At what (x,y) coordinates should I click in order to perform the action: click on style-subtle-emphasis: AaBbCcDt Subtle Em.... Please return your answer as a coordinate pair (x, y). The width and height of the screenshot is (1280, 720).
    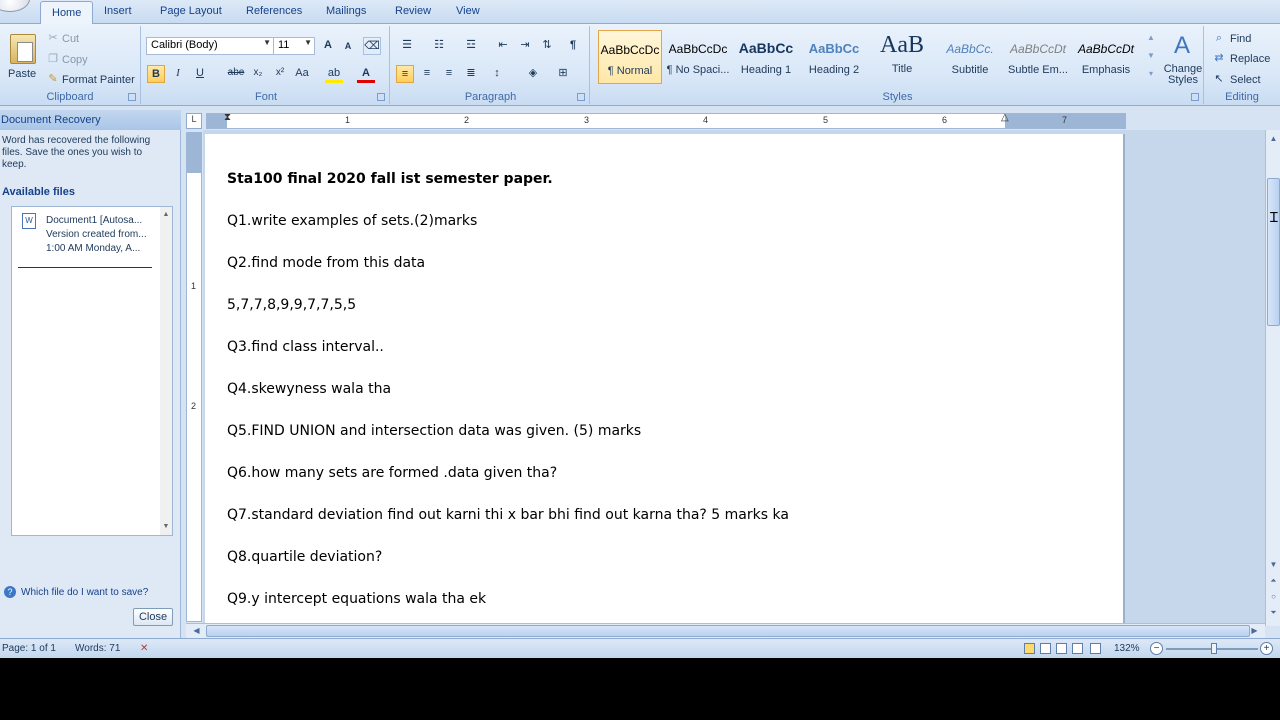
    Looking at the image, I should click on (1038, 57).